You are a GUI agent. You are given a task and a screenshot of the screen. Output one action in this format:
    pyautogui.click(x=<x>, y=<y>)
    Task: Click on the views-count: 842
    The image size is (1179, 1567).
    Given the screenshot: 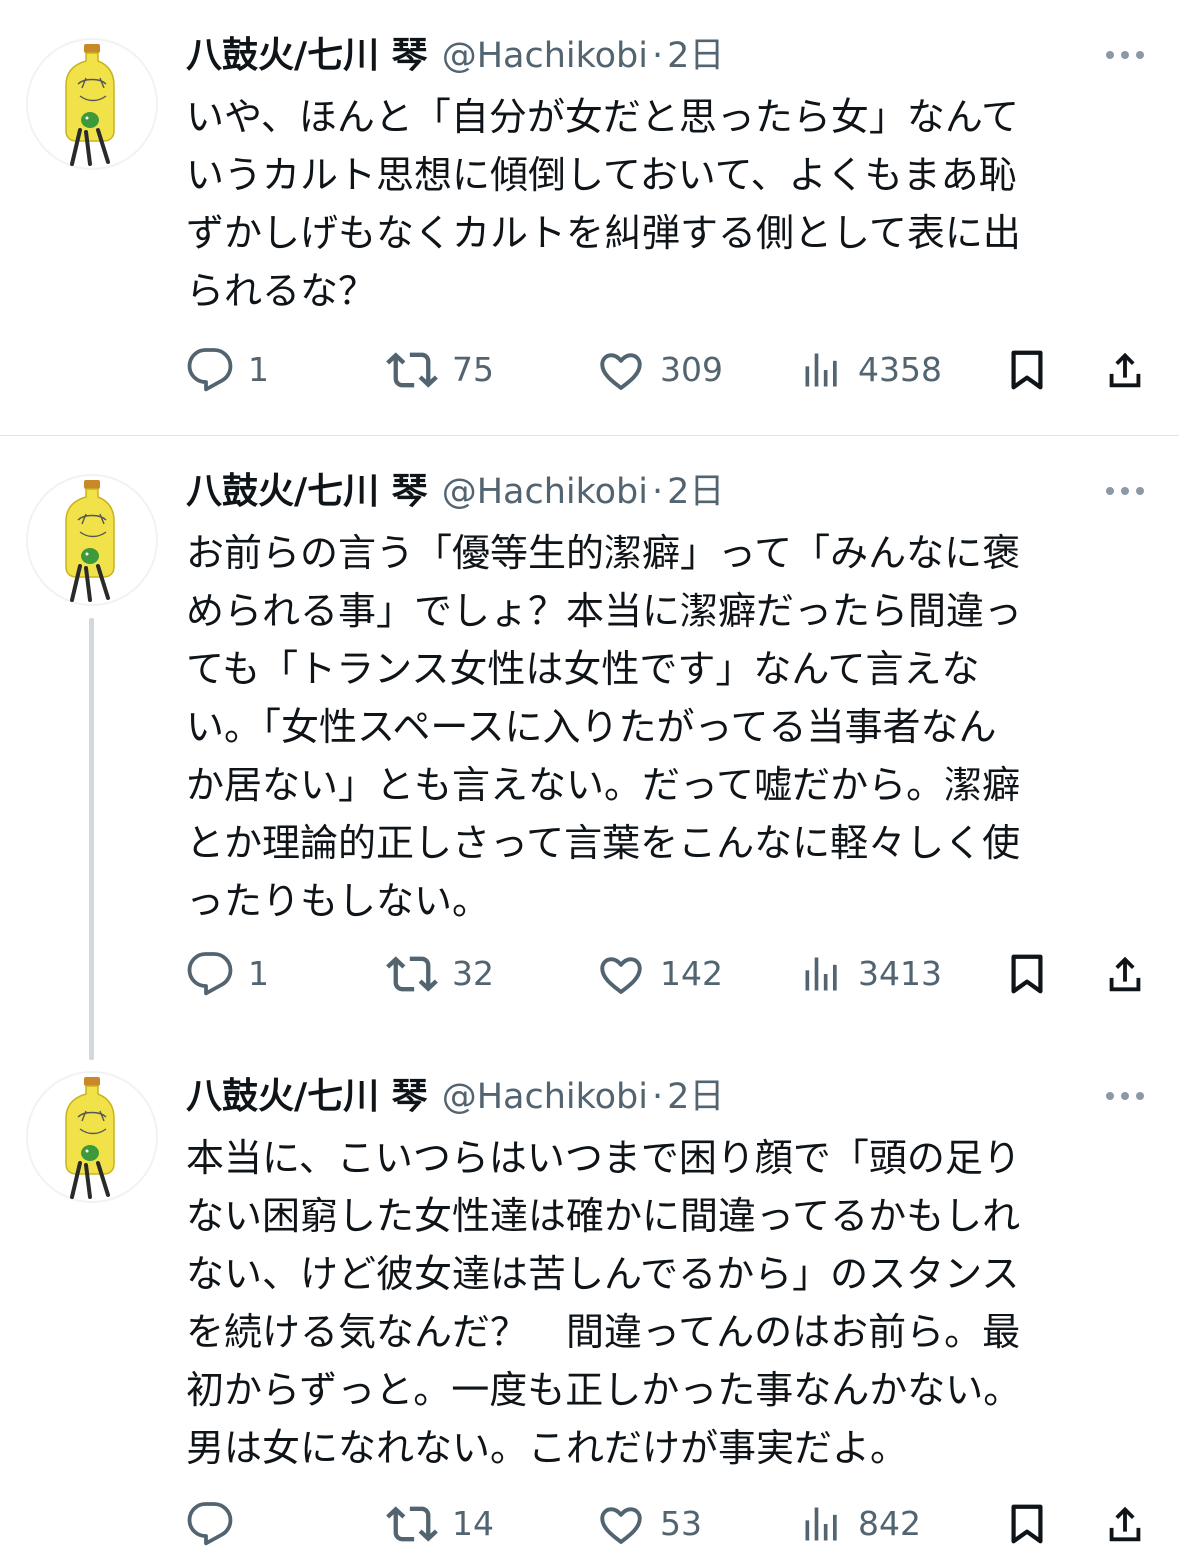 What is the action you would take?
    pyautogui.click(x=889, y=1523)
    